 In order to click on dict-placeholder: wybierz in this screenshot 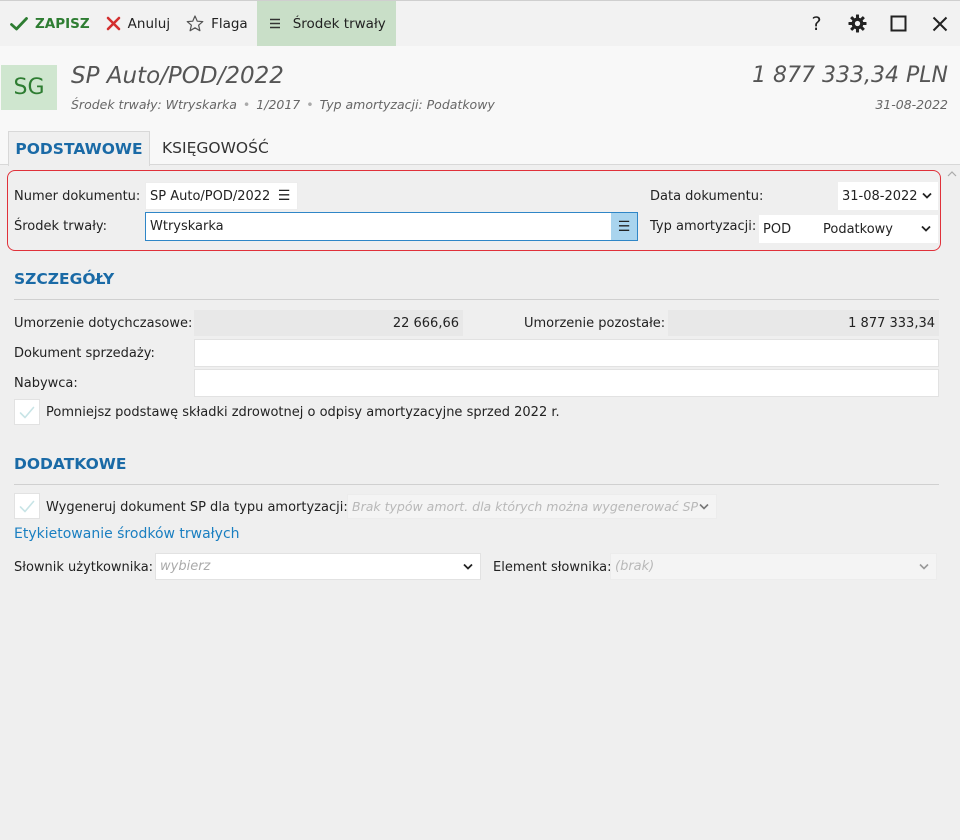, I will do `click(185, 566)`.